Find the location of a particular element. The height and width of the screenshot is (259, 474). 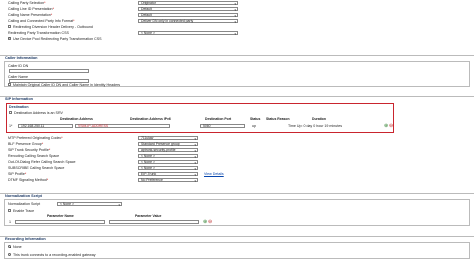

column-header: Status Reason is located at coordinates (278, 119).